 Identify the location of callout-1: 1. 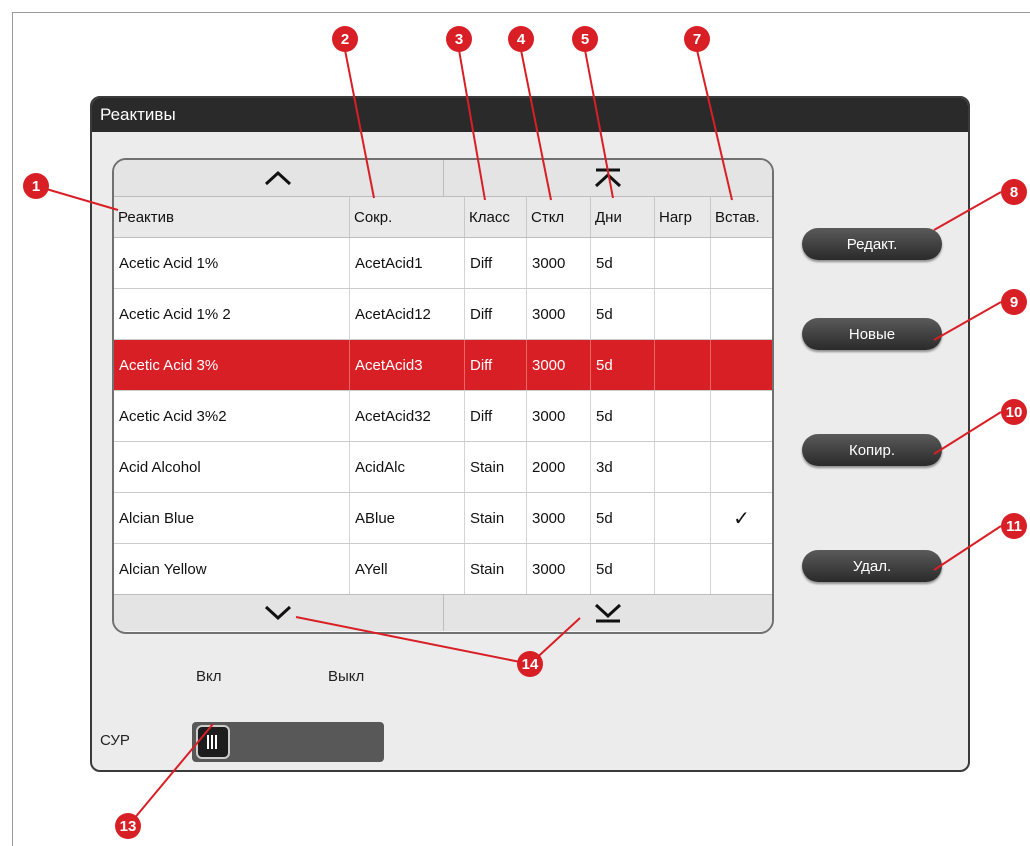
(36, 186).